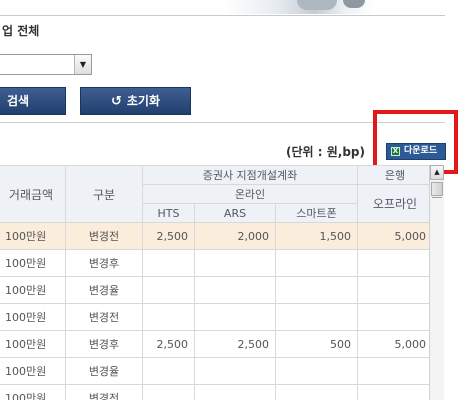 The image size is (467, 400). I want to click on group-header-online: 온라인, so click(250, 194).